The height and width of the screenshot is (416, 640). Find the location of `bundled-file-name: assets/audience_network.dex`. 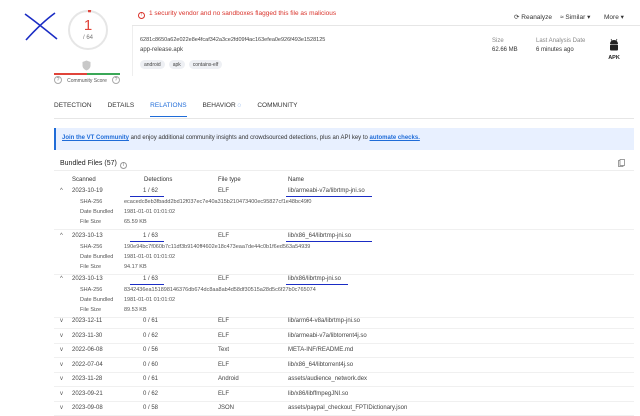

bundled-file-name: assets/audience_network.dex is located at coordinates (327, 379).